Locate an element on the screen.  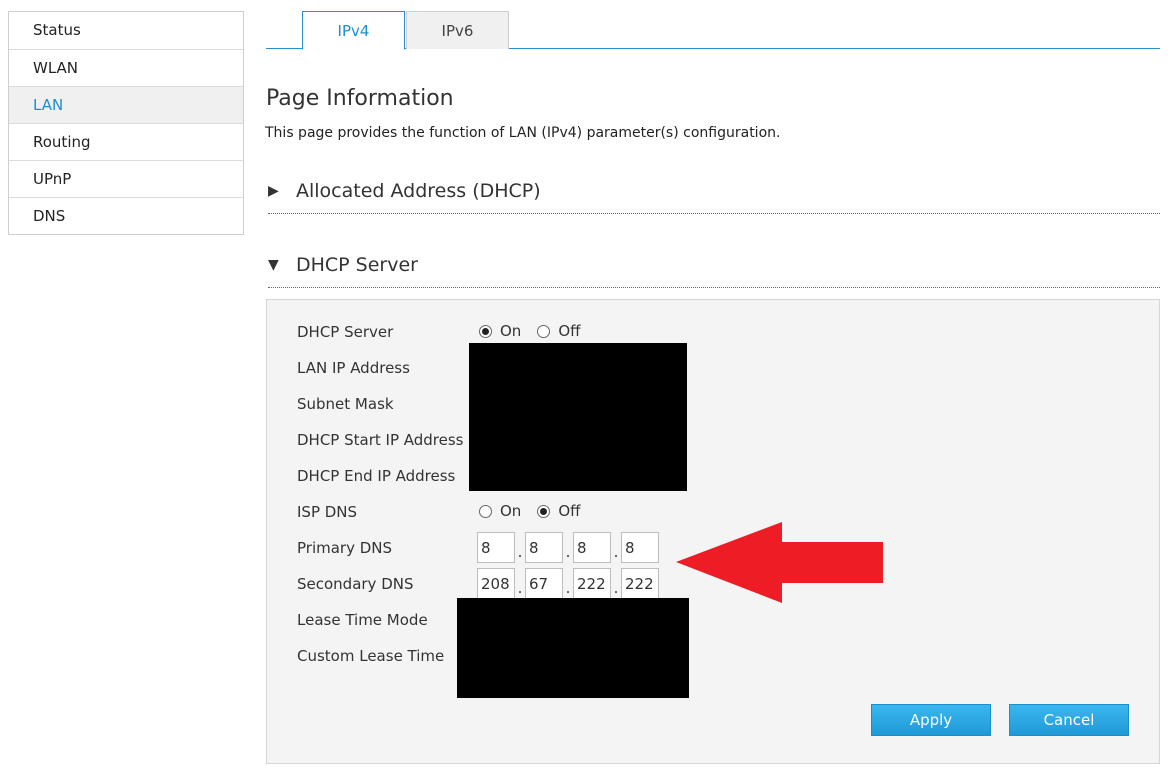
dhcp-start-ip-label: DHCP Start IP Address is located at coordinates (380, 440).